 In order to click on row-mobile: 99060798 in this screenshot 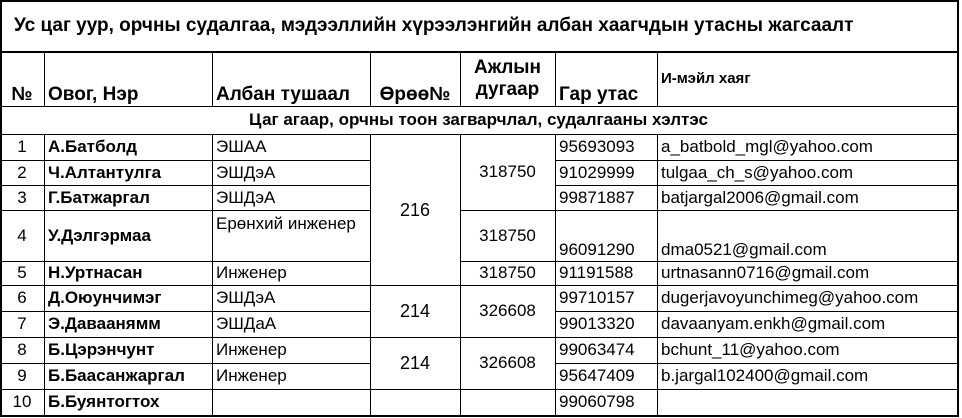, I will do `click(597, 401)`.